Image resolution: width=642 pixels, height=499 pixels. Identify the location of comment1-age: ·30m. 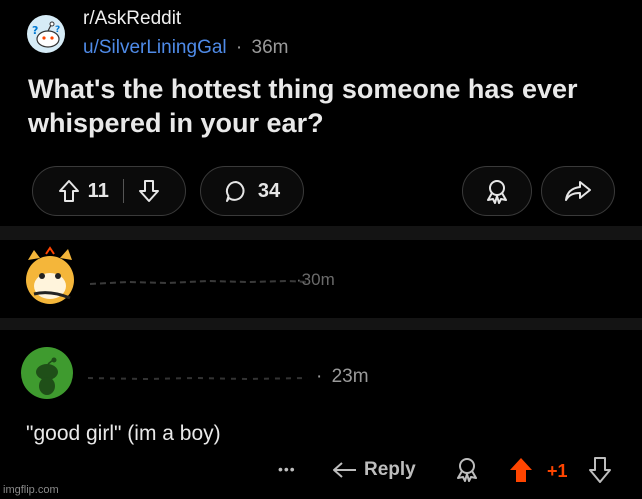
(315, 279).